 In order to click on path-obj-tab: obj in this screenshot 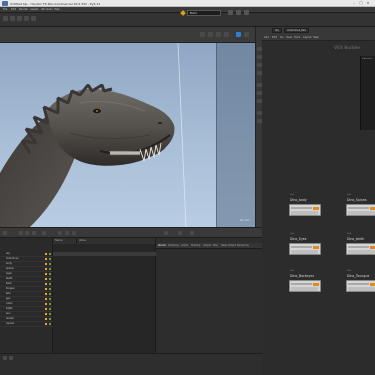, I will do `click(277, 30)`.